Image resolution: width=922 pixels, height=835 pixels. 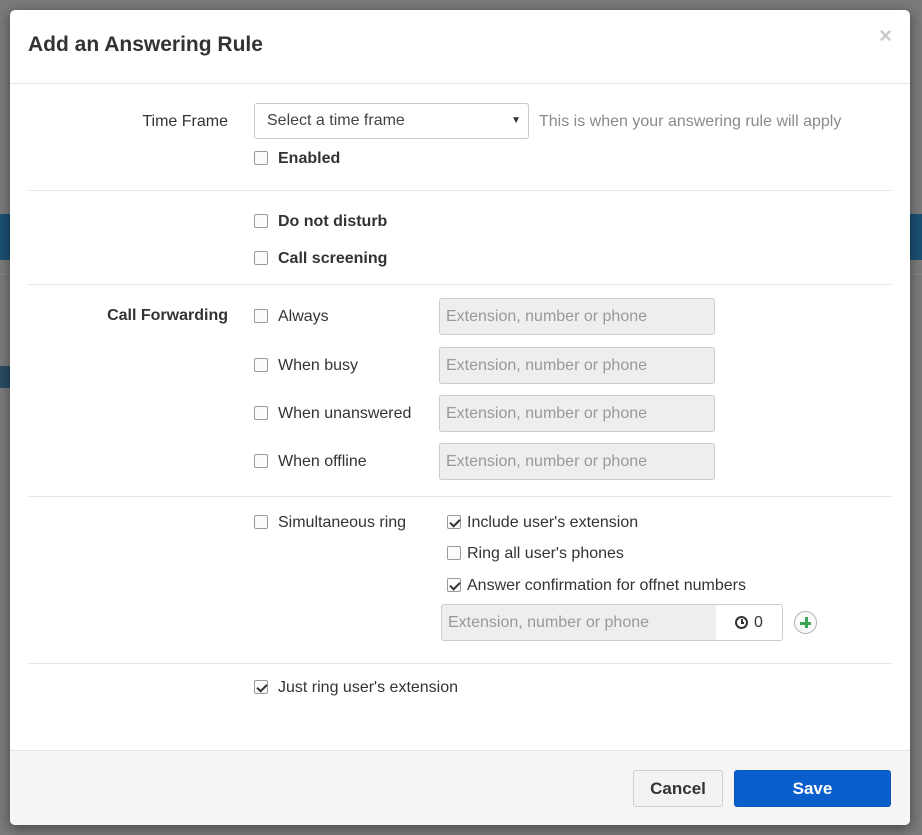 What do you see at coordinates (261, 687) in the screenshot?
I see `just-ring-checkbox` at bounding box center [261, 687].